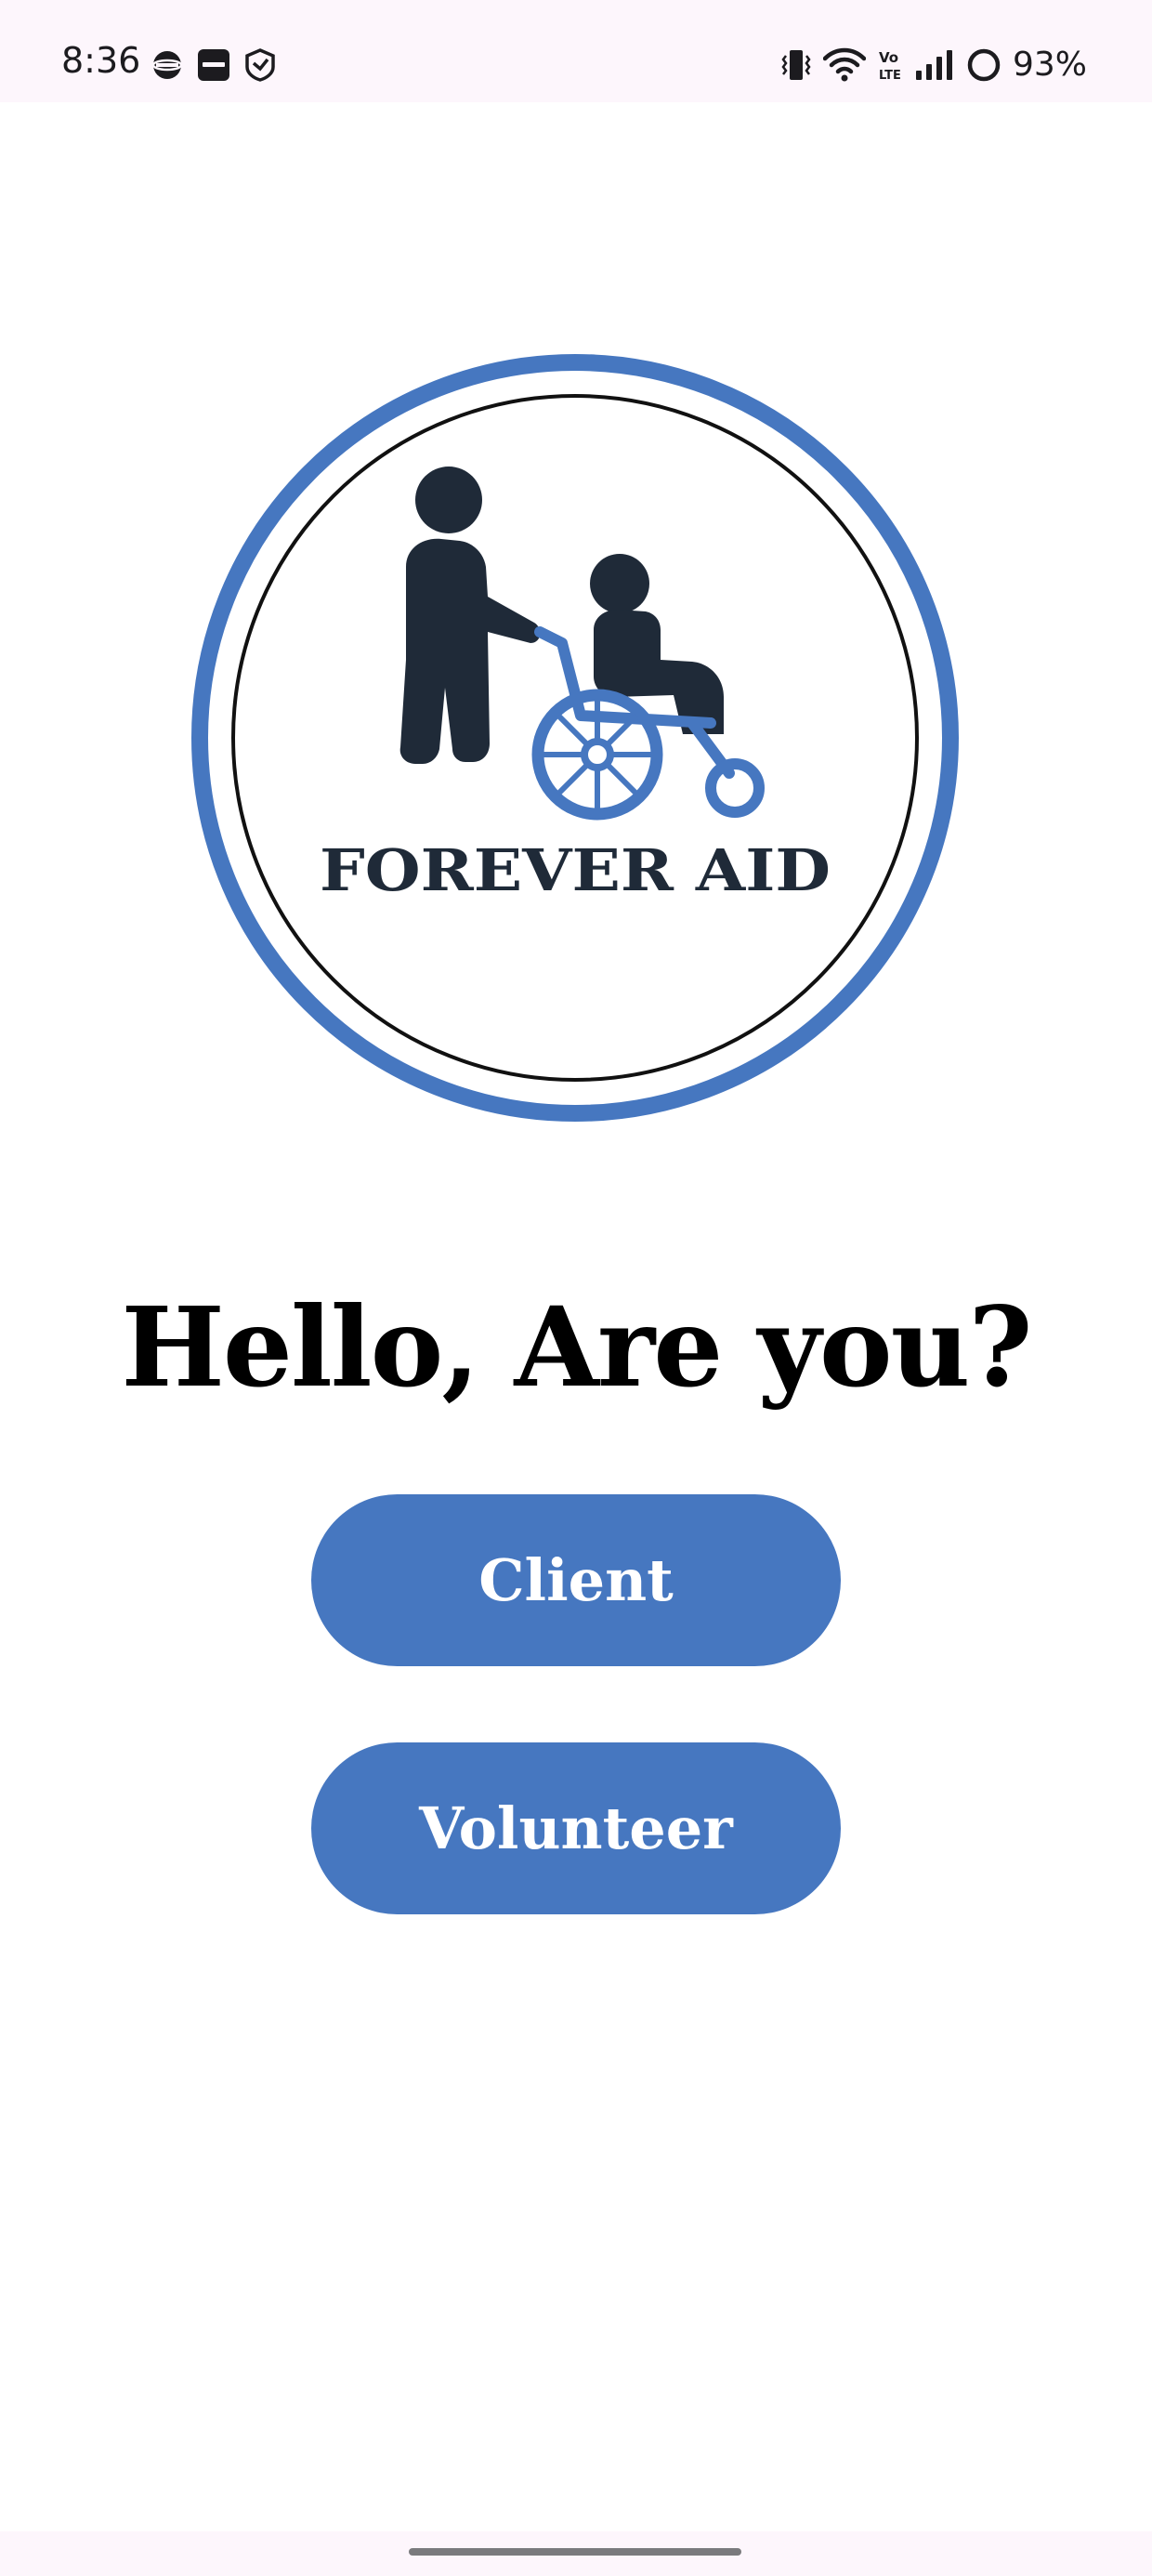 The image size is (1152, 2576). I want to click on battery-percentage: 93%, so click(1049, 65).